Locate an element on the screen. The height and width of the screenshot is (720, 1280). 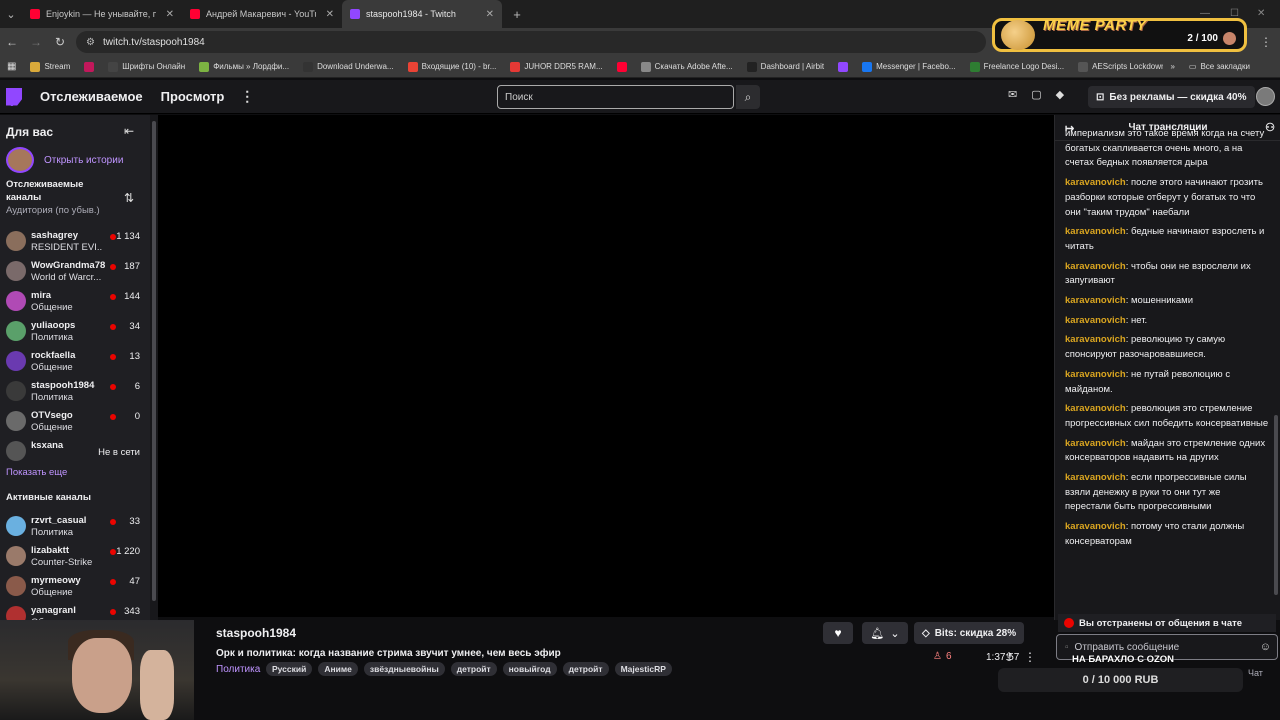
sidebar-channel: staspooh1984 Политика 6 is located at coordinates (76, 391).